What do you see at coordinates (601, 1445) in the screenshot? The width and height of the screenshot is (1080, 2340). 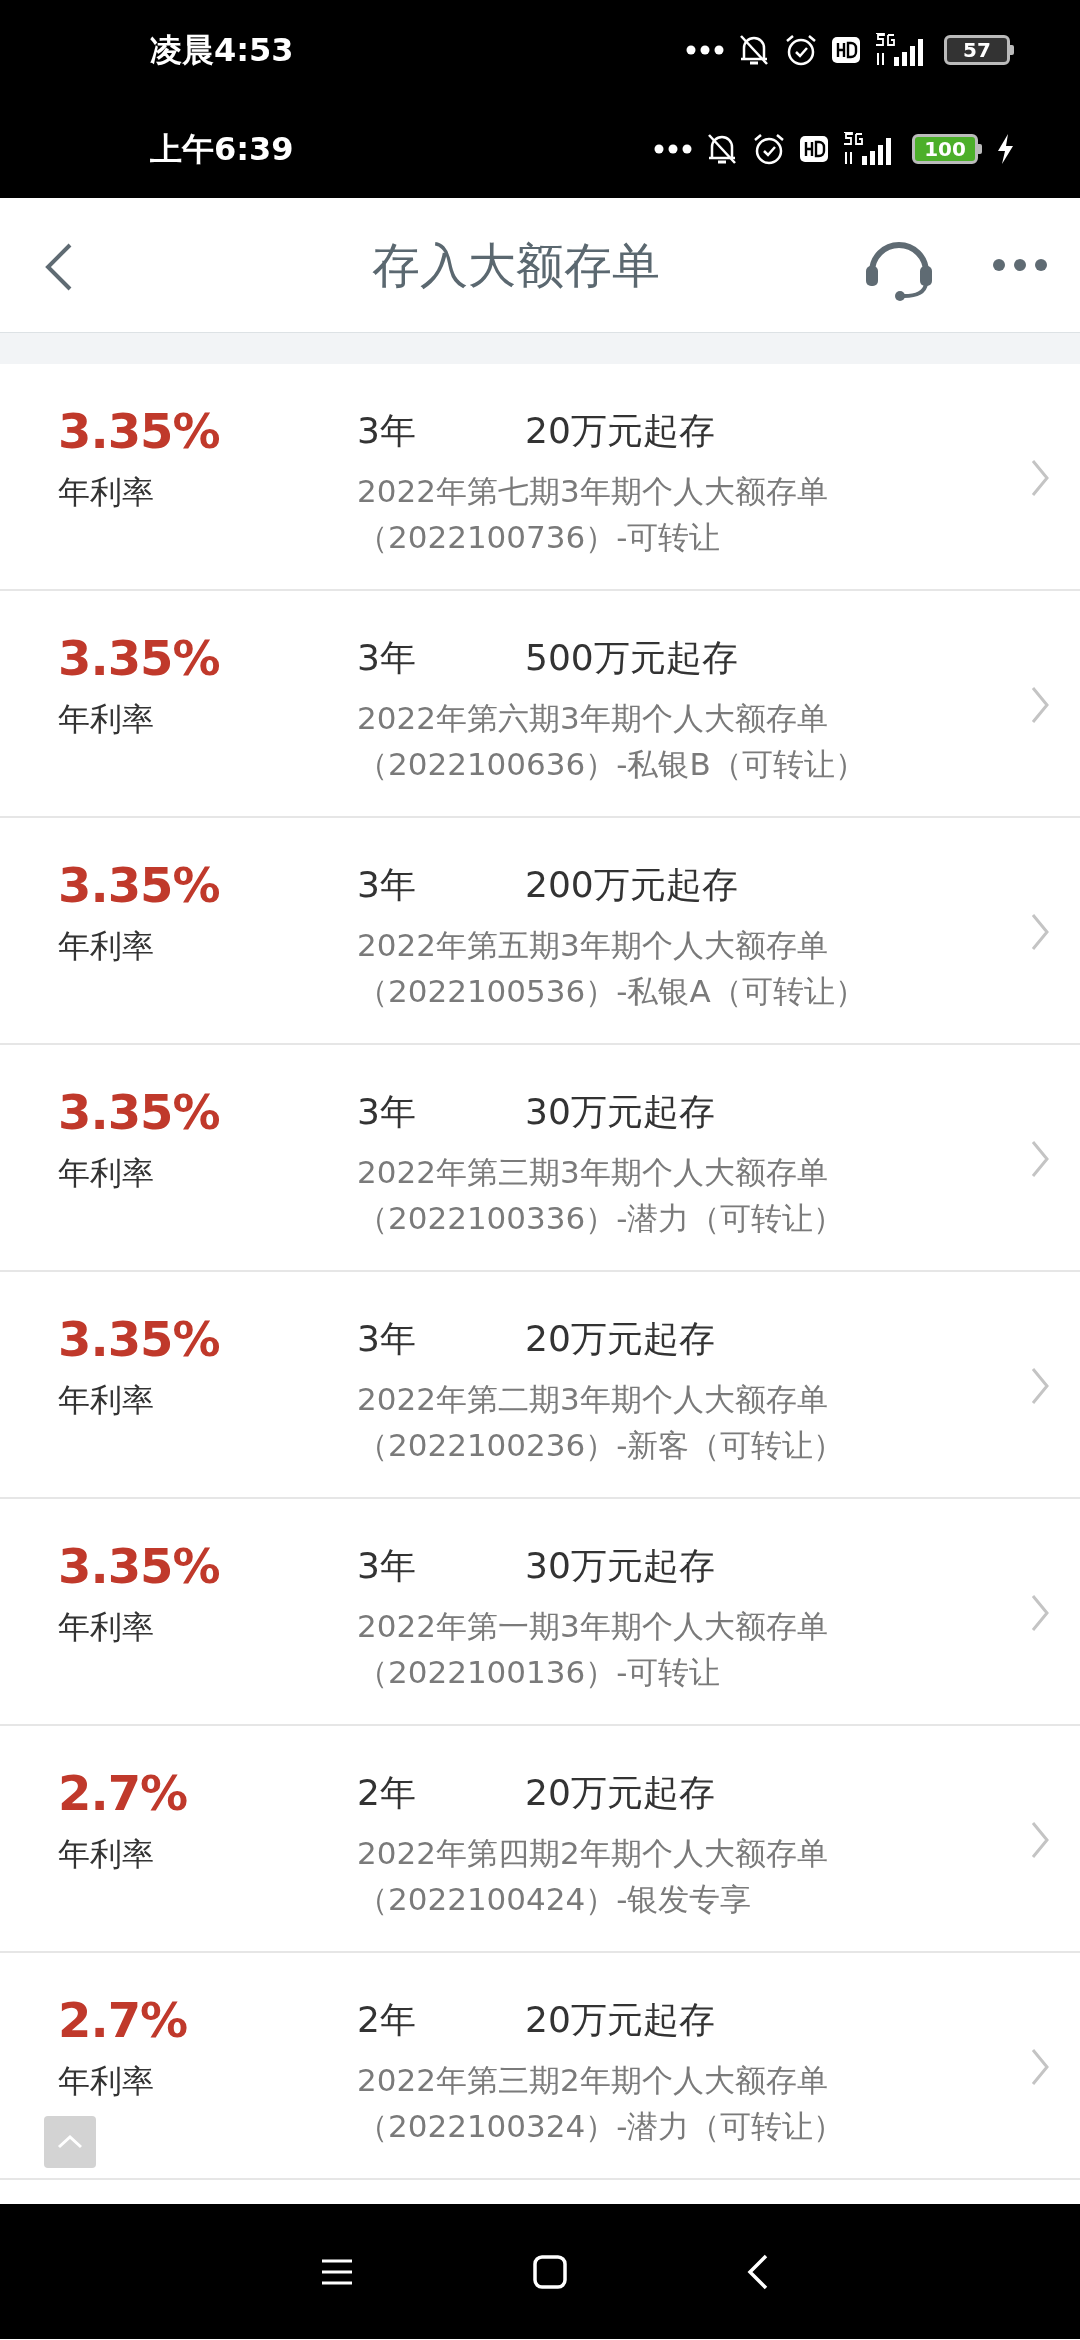 I see `product-code: （2022100236）-新客（可转让）` at bounding box center [601, 1445].